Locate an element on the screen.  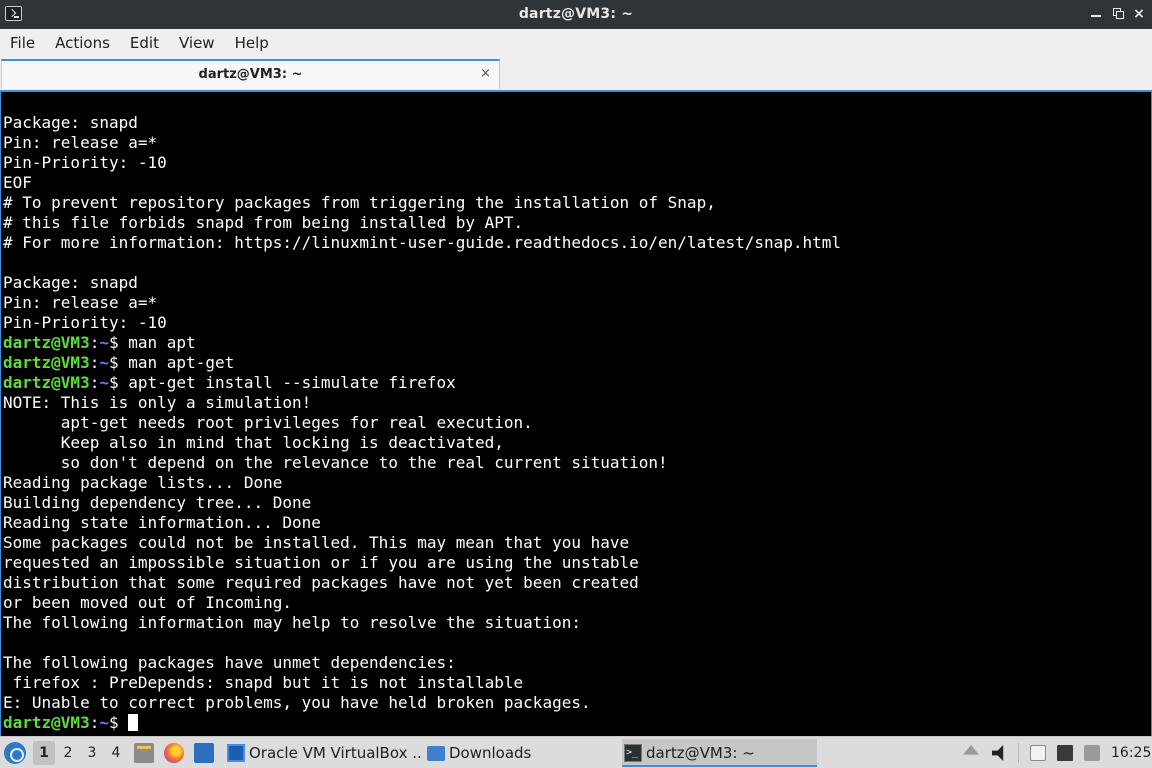
workspace-3: 3 is located at coordinates (92, 753).